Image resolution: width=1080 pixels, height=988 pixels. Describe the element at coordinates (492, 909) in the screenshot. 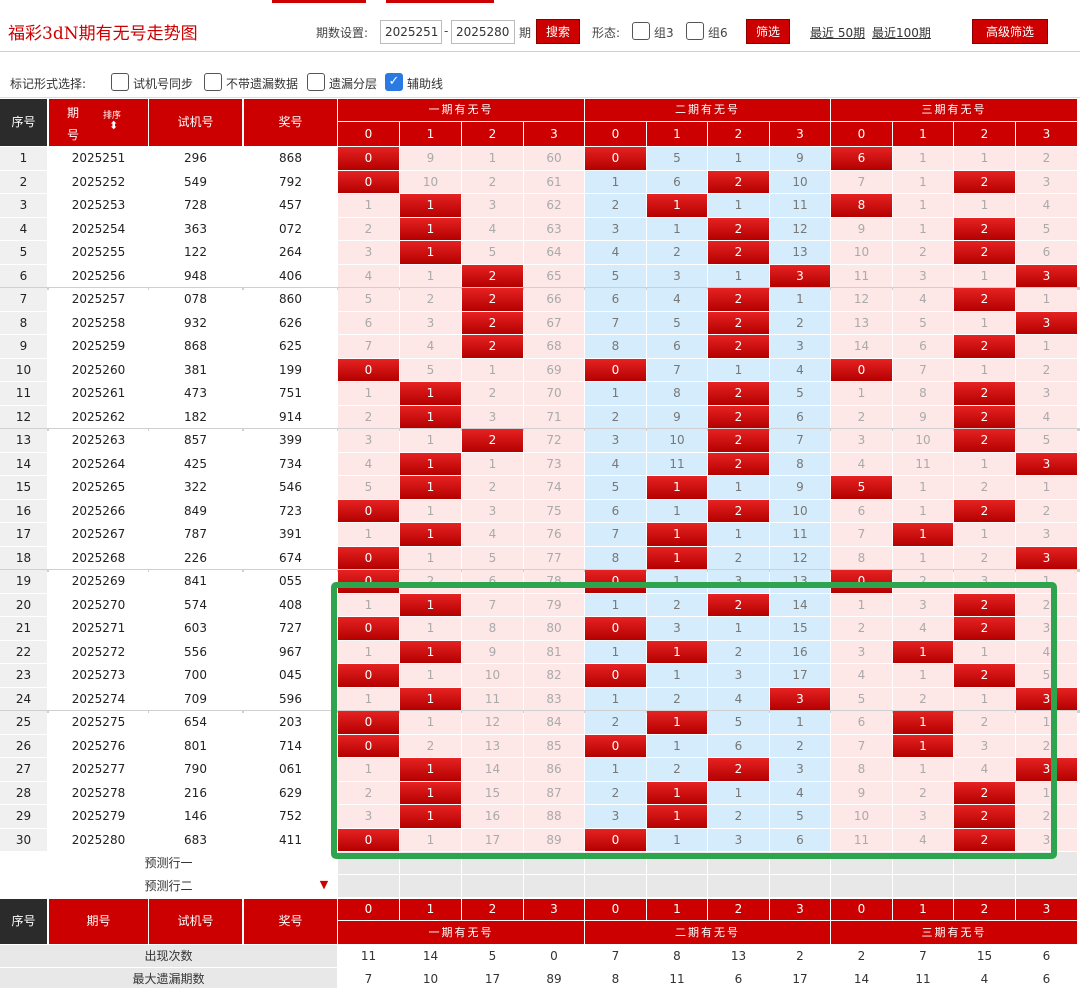

I see `footer-digit-g1-2: 2` at that location.